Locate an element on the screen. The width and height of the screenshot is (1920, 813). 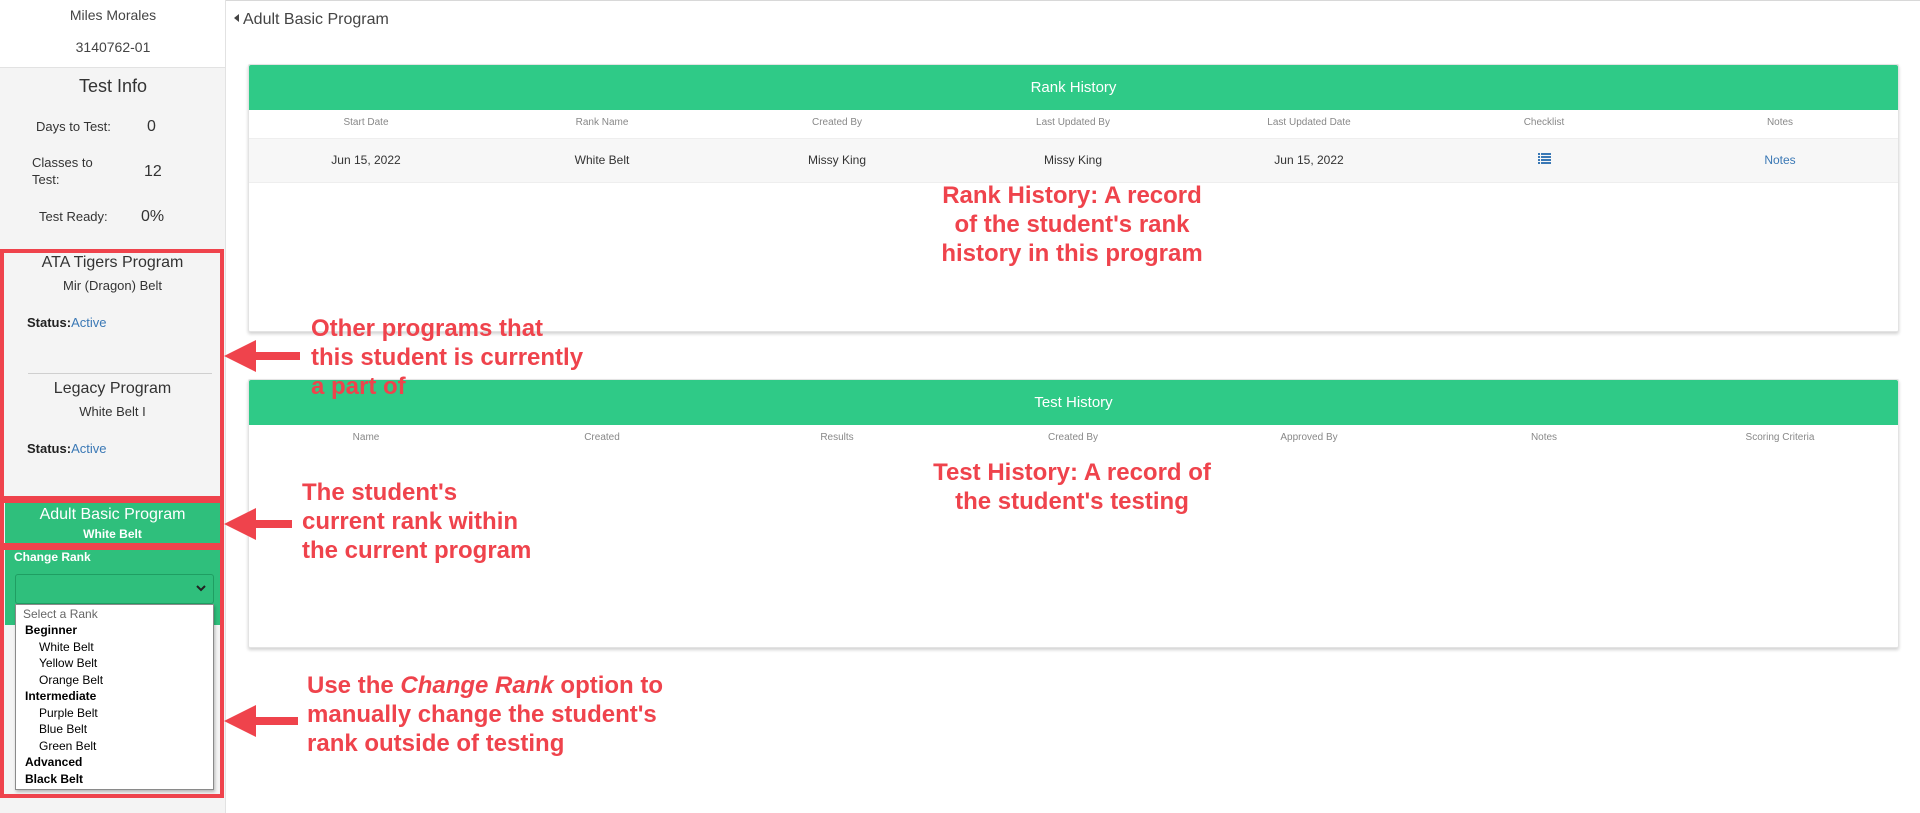
annotation-line: of the student's rank is located at coordinates (1072, 224).